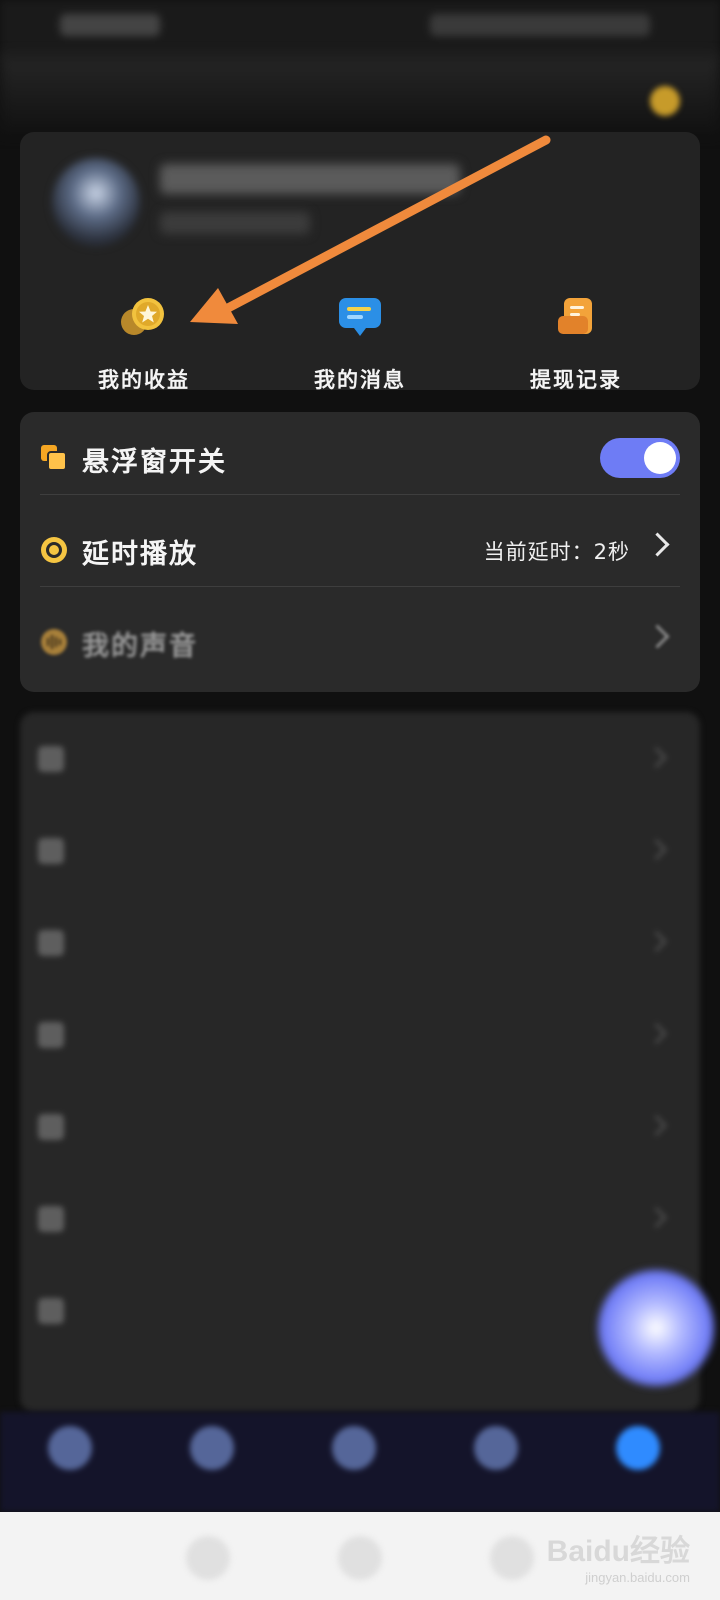 The width and height of the screenshot is (720, 1600). What do you see at coordinates (140, 554) in the screenshot?
I see `delay-play-label: 延时播放` at bounding box center [140, 554].